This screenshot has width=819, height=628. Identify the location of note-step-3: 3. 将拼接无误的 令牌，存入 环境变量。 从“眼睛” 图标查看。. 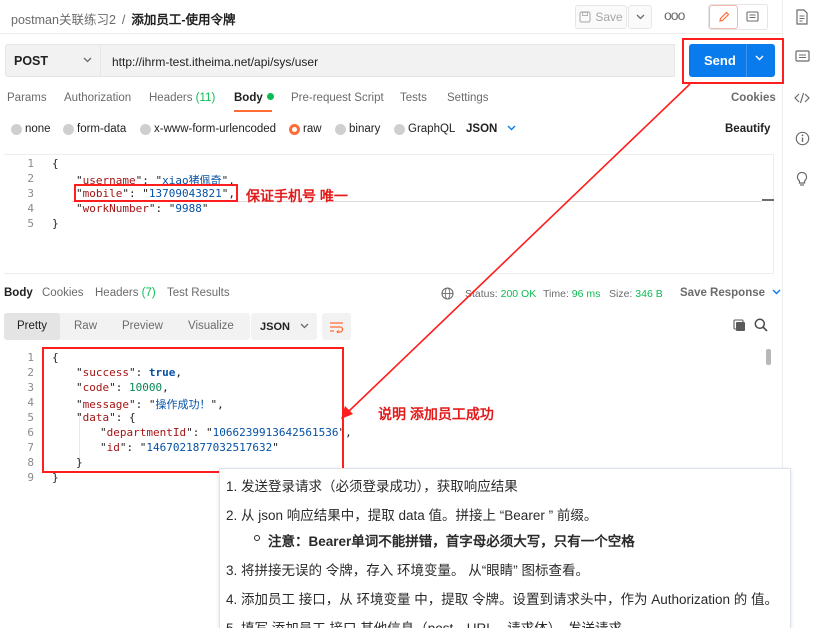
(408, 570).